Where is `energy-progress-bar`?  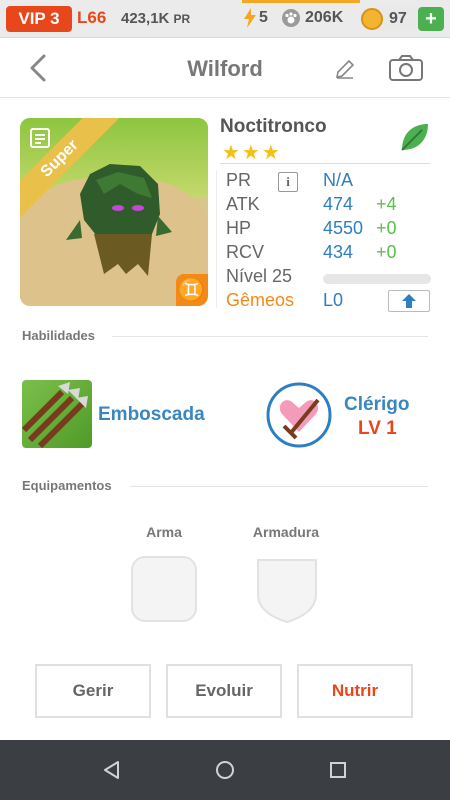 energy-progress-bar is located at coordinates (301, 1).